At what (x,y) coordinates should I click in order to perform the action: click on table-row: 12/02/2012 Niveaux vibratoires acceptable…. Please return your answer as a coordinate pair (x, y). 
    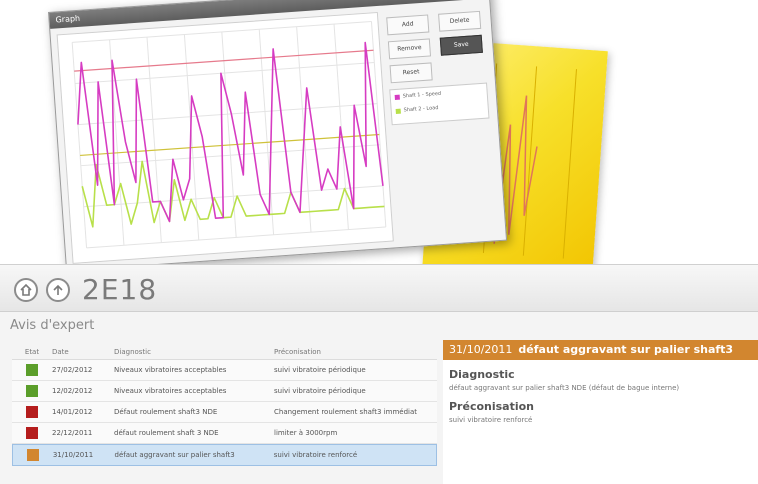
    Looking at the image, I should click on (224, 391).